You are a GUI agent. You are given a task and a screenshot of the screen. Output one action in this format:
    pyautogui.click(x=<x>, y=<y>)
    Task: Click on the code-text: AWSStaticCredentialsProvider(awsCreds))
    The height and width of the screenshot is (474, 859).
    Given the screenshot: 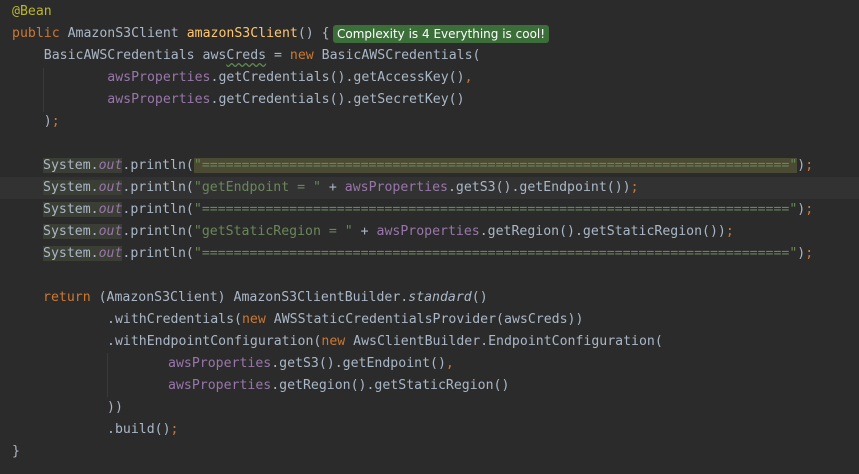 What is the action you would take?
    pyautogui.click(x=424, y=319)
    